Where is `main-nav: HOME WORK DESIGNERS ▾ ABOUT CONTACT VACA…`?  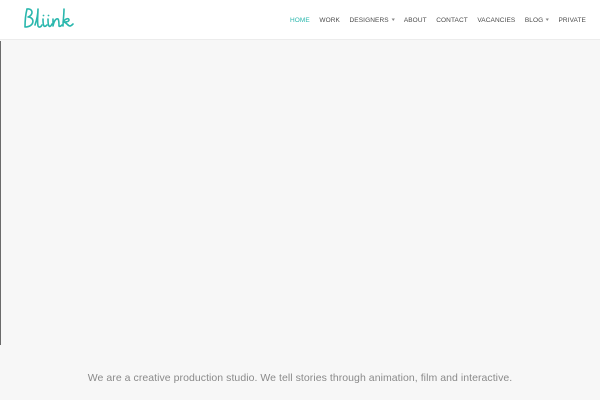 main-nav: HOME WORK DESIGNERS ▾ ABOUT CONTACT VACA… is located at coordinates (438, 20).